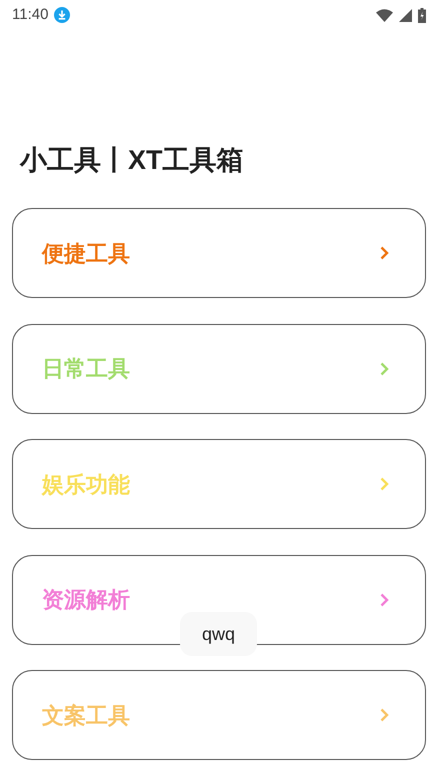  Describe the element at coordinates (62, 15) in the screenshot. I see `download-icon` at that location.